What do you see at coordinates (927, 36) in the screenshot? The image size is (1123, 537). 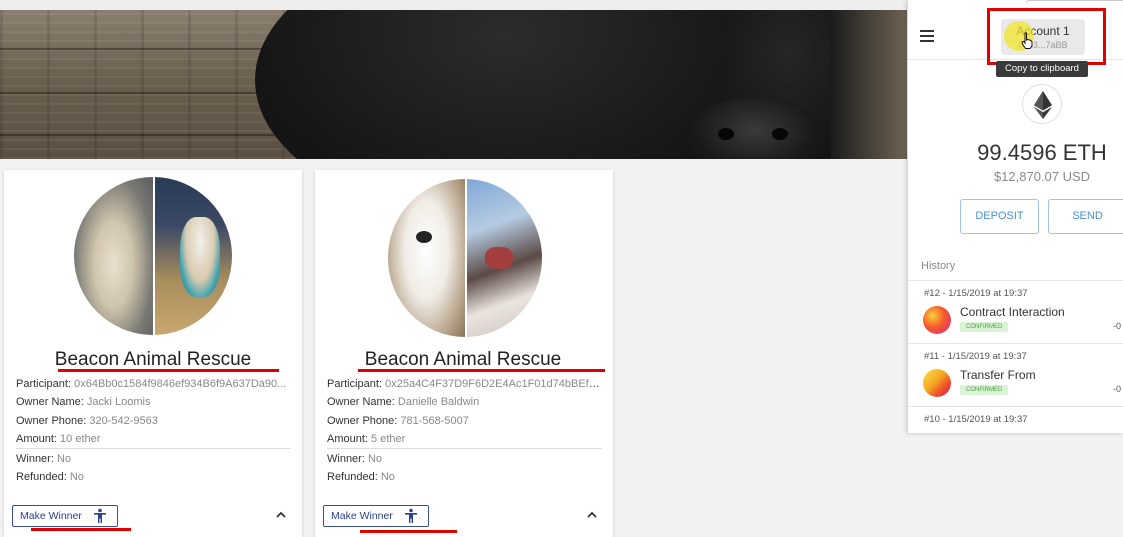 I see `hamburger-menu-icon` at bounding box center [927, 36].